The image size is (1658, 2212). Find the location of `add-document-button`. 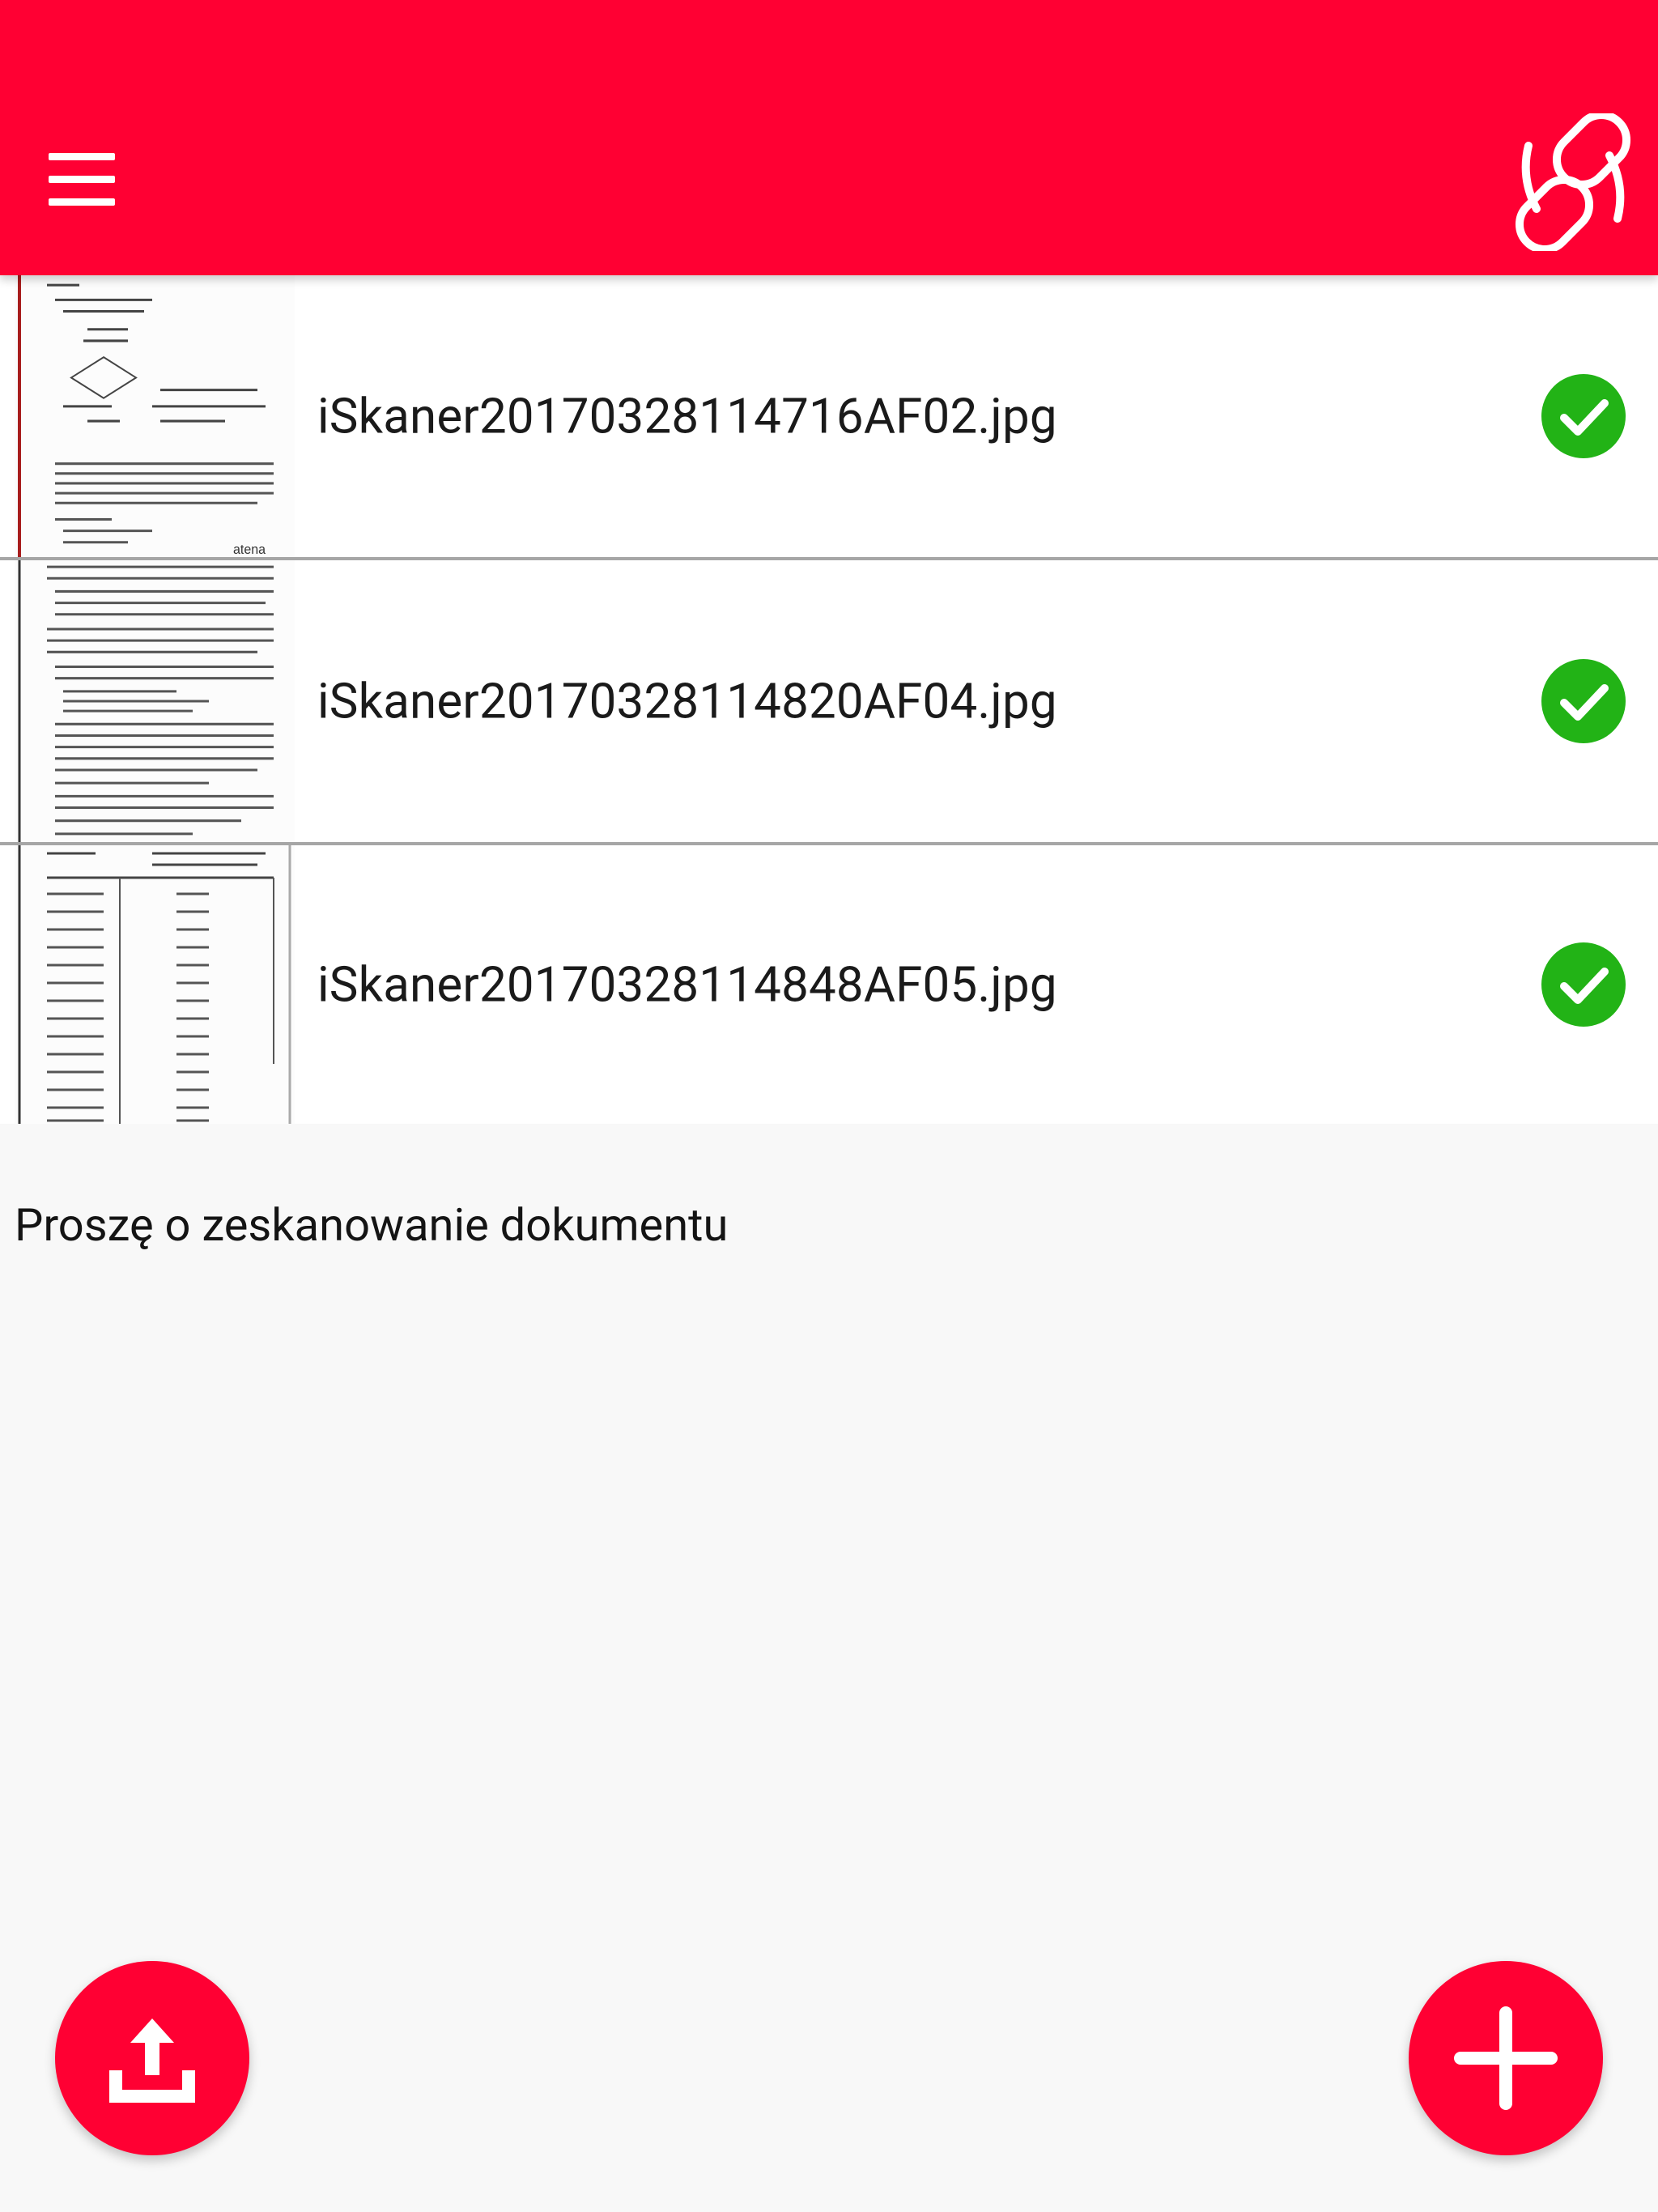

add-document-button is located at coordinates (1506, 2058).